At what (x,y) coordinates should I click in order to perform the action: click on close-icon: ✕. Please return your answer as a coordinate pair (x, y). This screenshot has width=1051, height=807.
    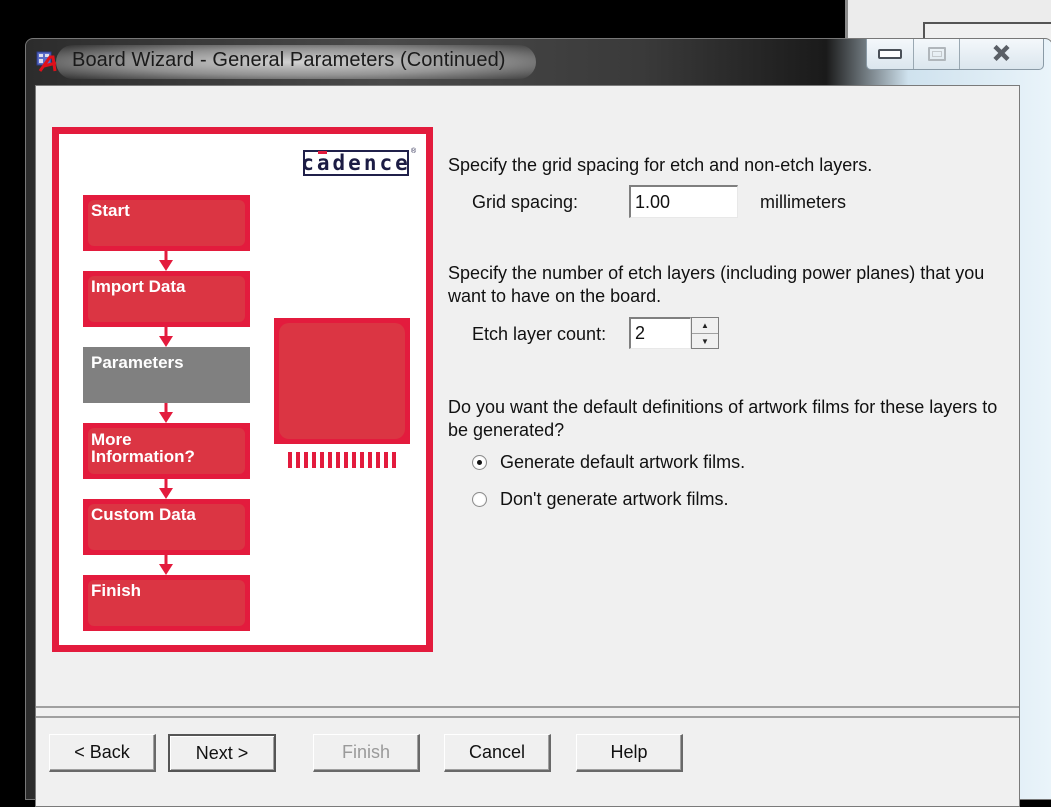
    Looking at the image, I should click on (1002, 53).